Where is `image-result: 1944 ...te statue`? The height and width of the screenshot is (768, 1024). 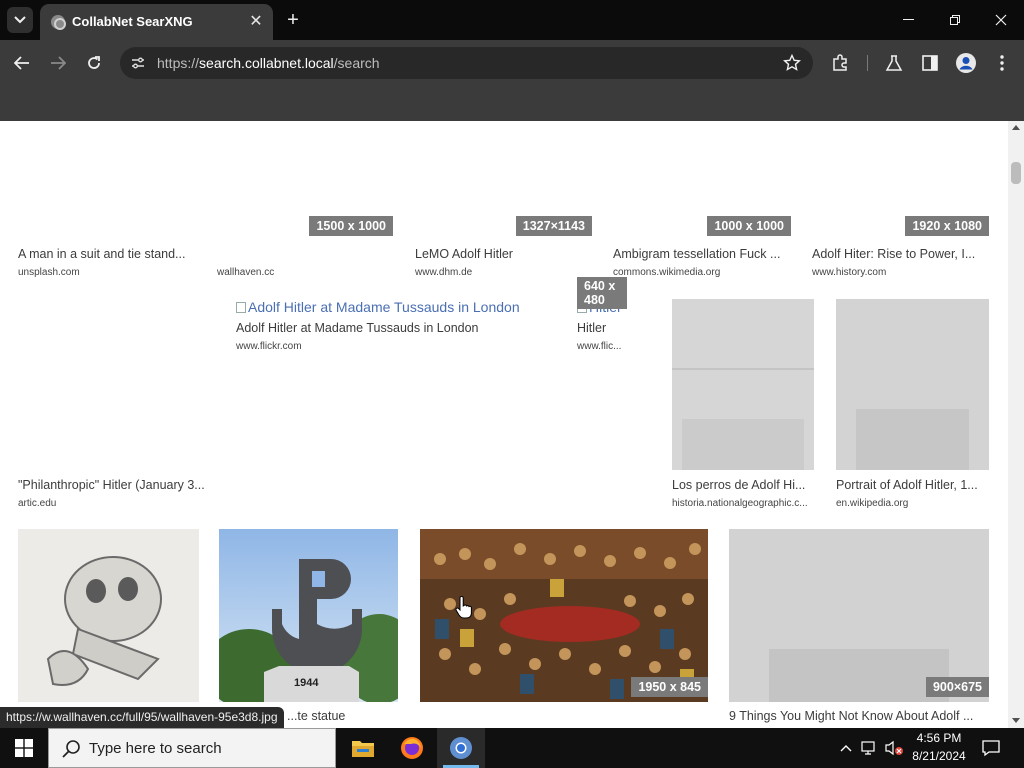 image-result: 1944 ...te statue is located at coordinates (308, 628).